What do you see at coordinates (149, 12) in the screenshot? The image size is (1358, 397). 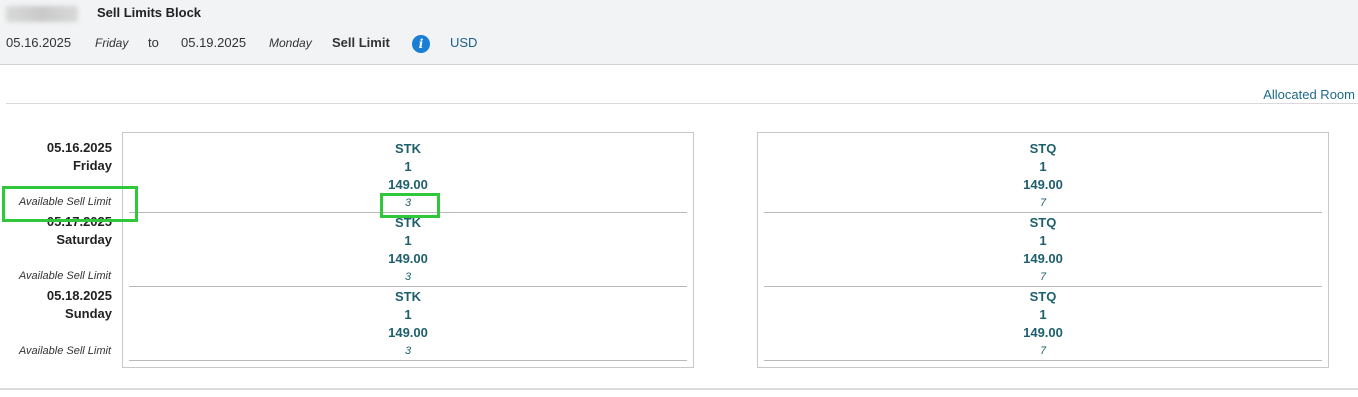 I see `page-title: Sell Limits Block` at bounding box center [149, 12].